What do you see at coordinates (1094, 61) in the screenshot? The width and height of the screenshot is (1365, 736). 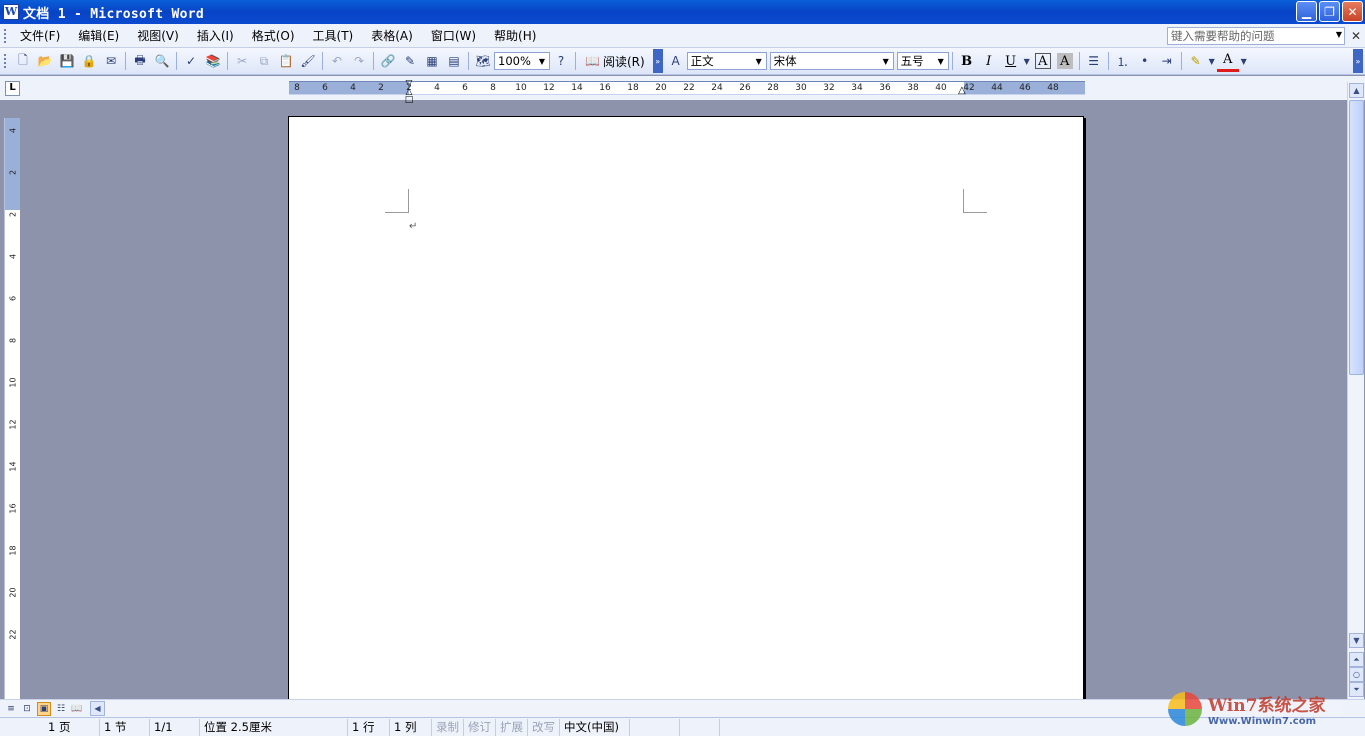 I see `align-center-icon: ☰` at bounding box center [1094, 61].